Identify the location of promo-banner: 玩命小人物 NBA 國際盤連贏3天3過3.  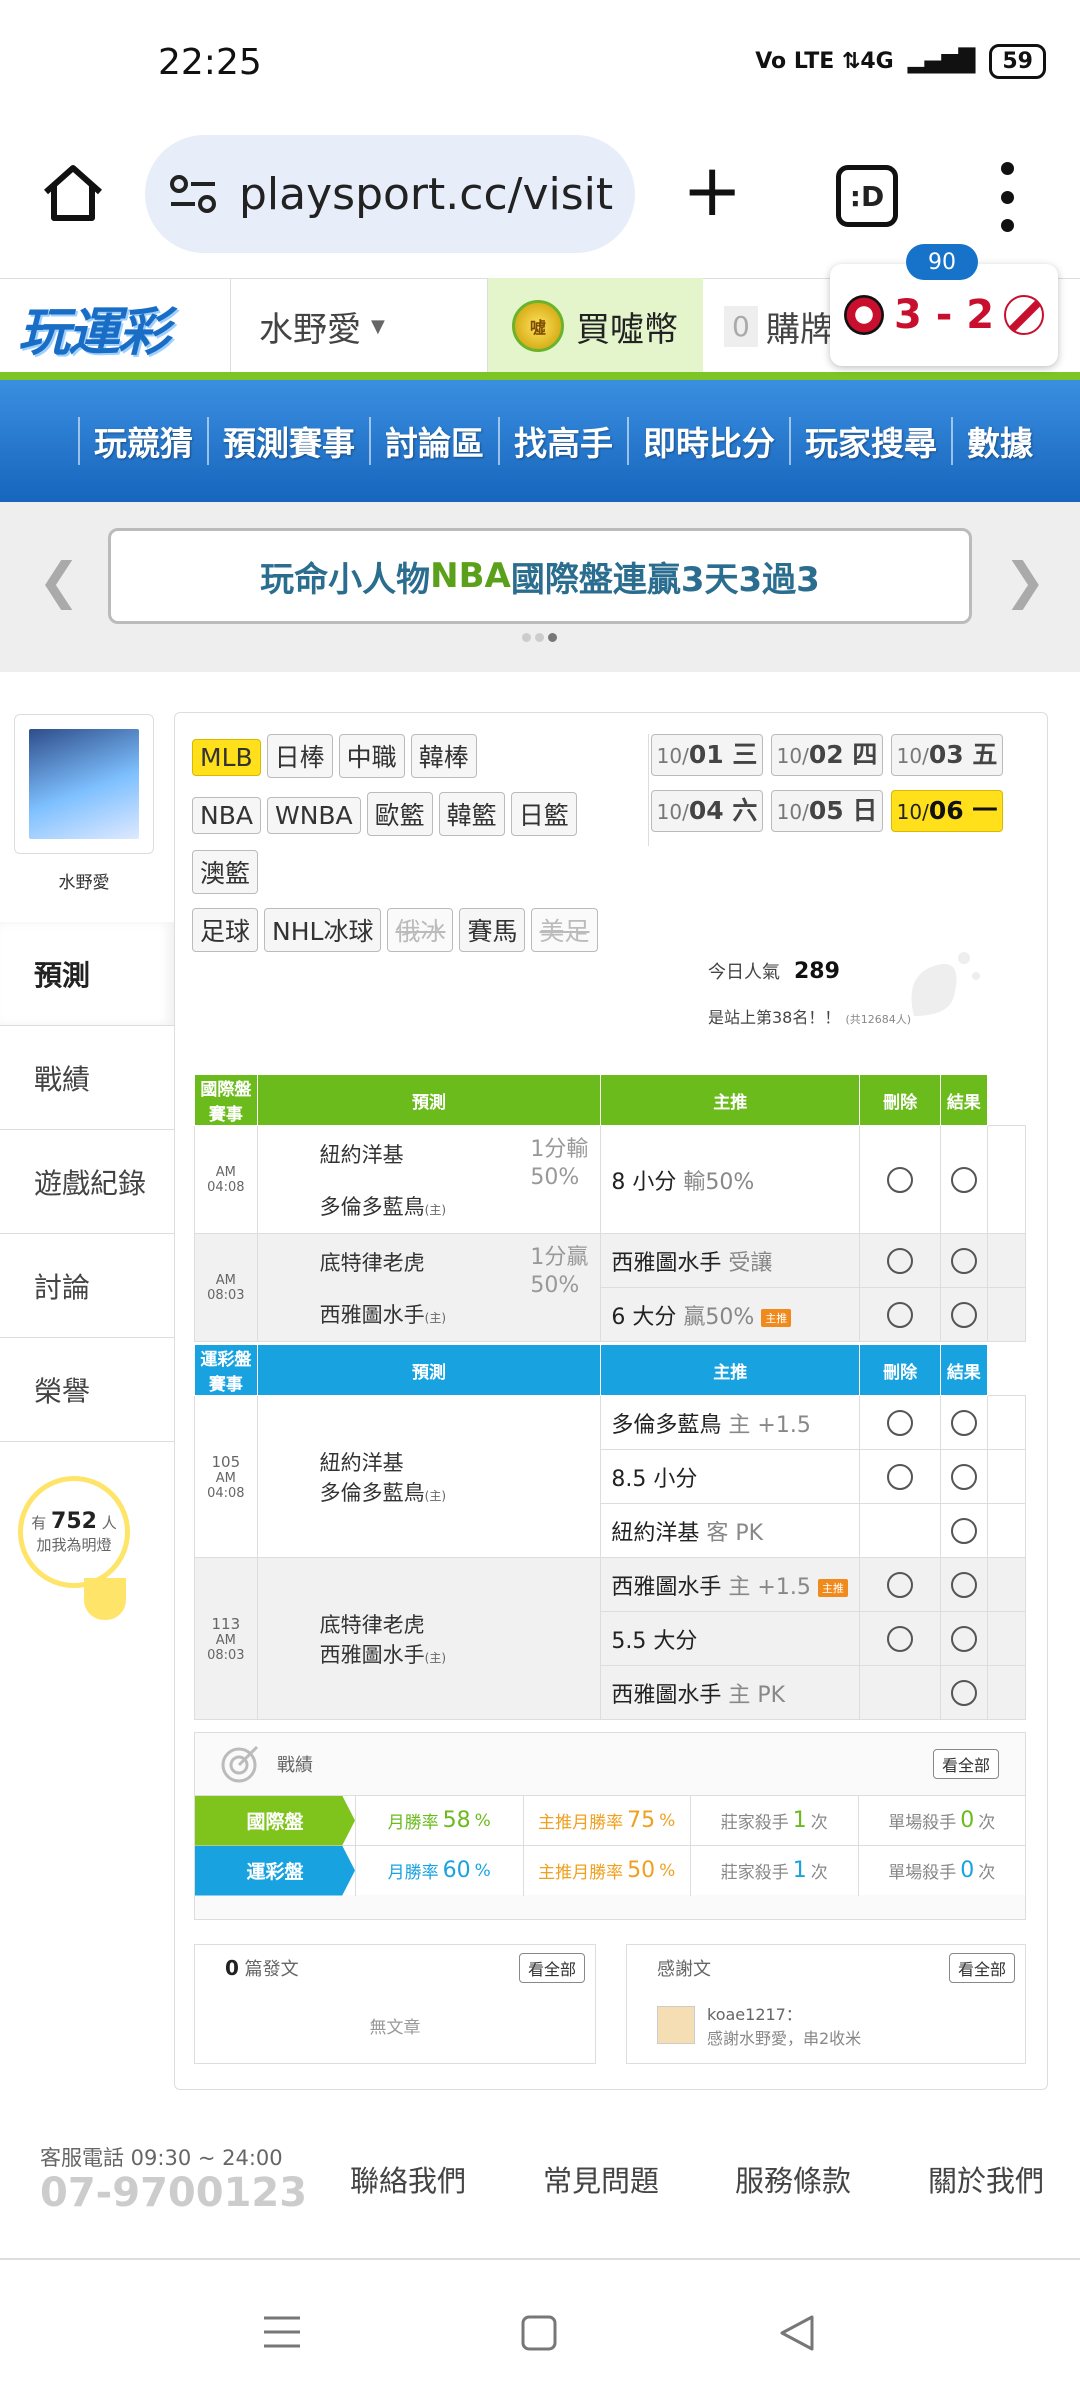
(540, 576).